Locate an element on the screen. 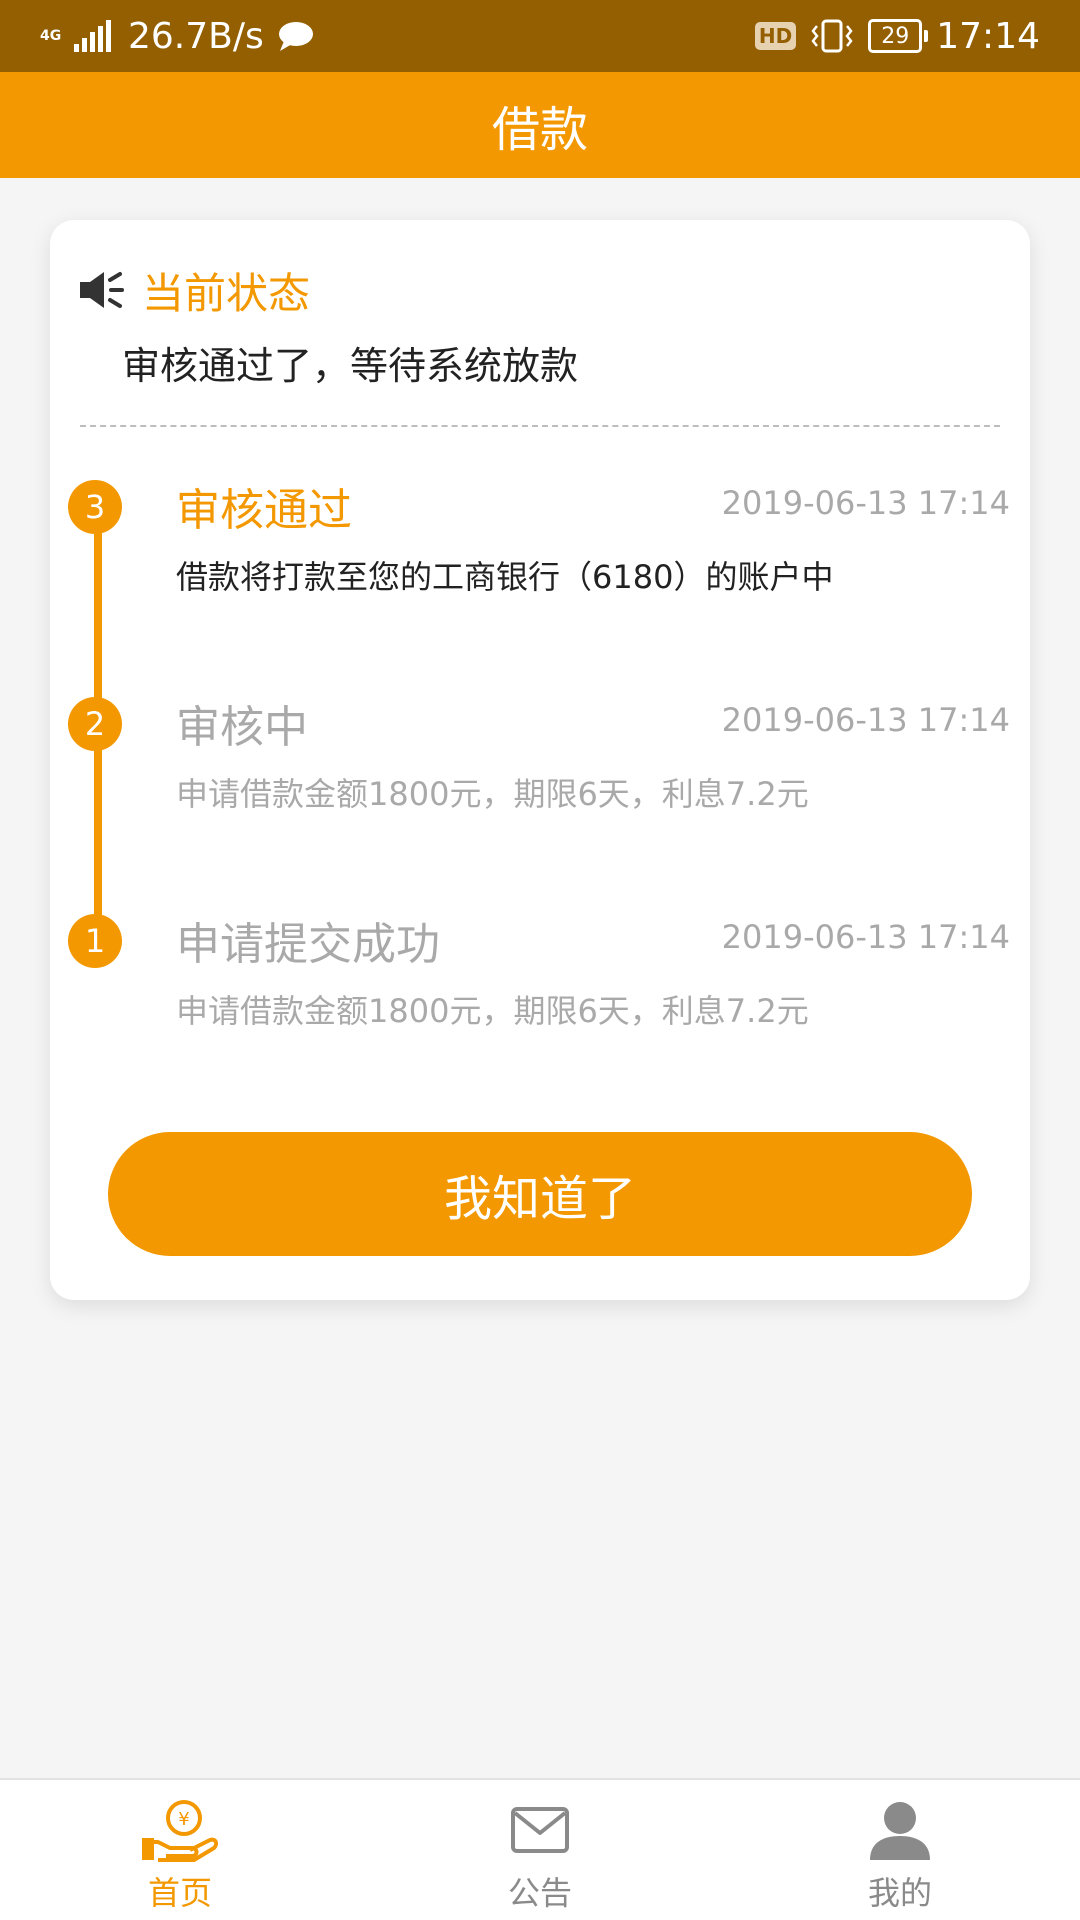  current-status-header: 当前状态 is located at coordinates (193, 290).